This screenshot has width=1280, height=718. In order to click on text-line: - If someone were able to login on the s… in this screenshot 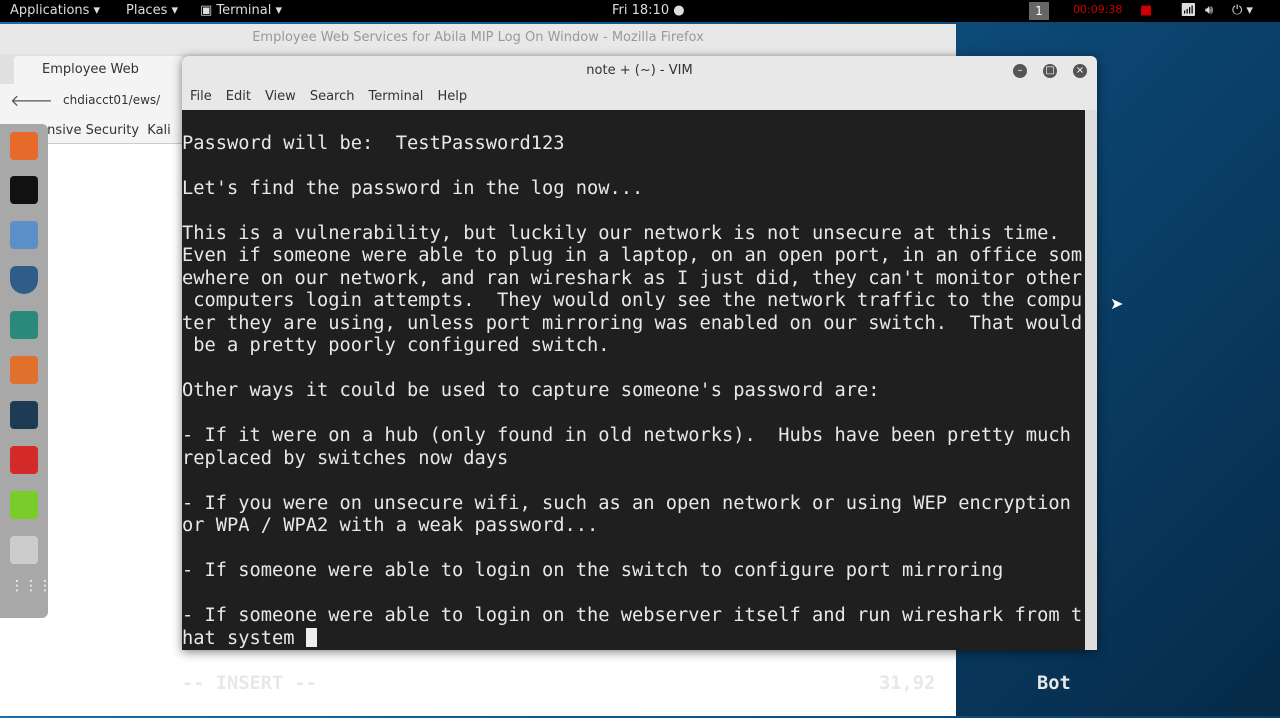, I will do `click(593, 570)`.